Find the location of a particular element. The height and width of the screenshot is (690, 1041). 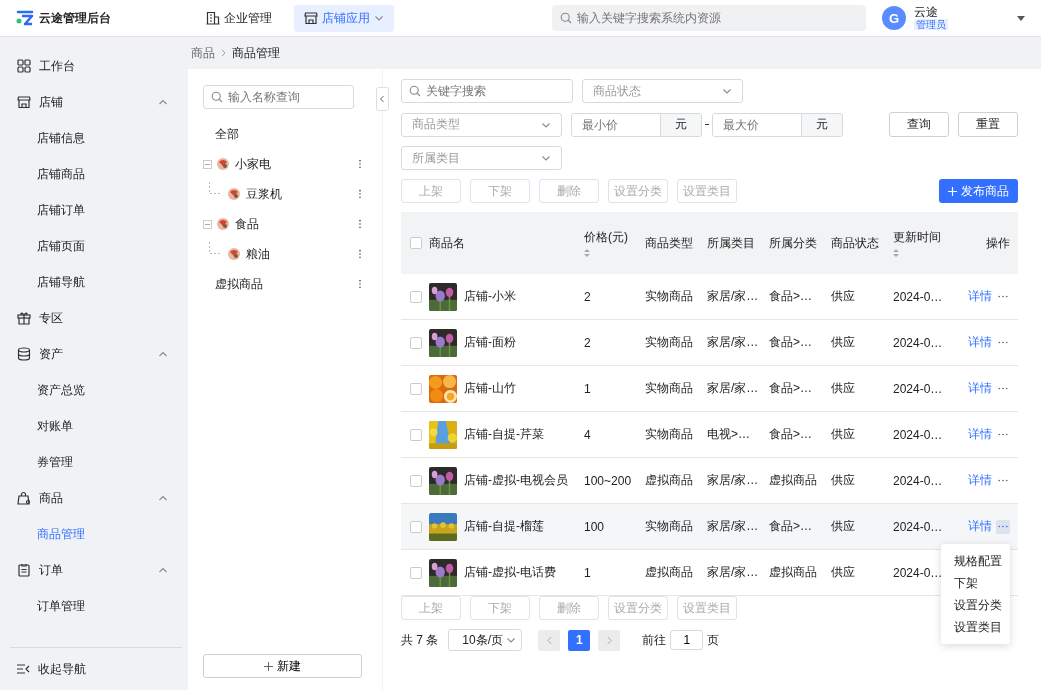

sidebar-item: 工作台 is located at coordinates (94, 66).